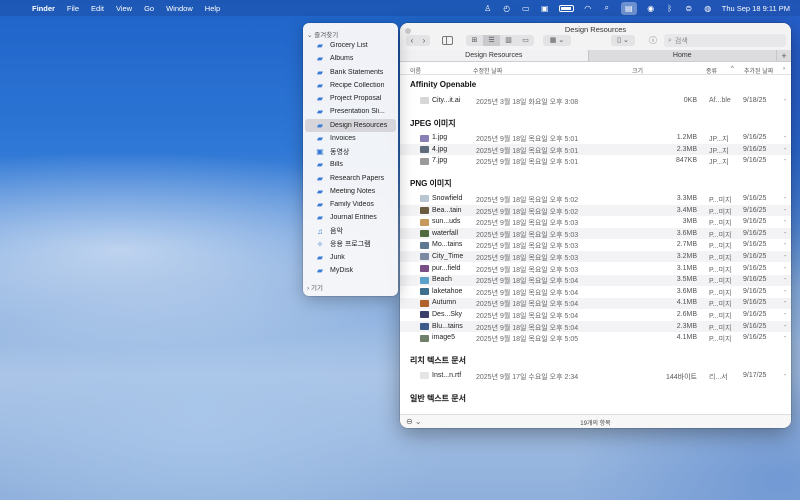 This screenshot has width=800, height=500. Describe the element at coordinates (507, 8) in the screenshot. I see `time-machine-icon: ◴` at that location.